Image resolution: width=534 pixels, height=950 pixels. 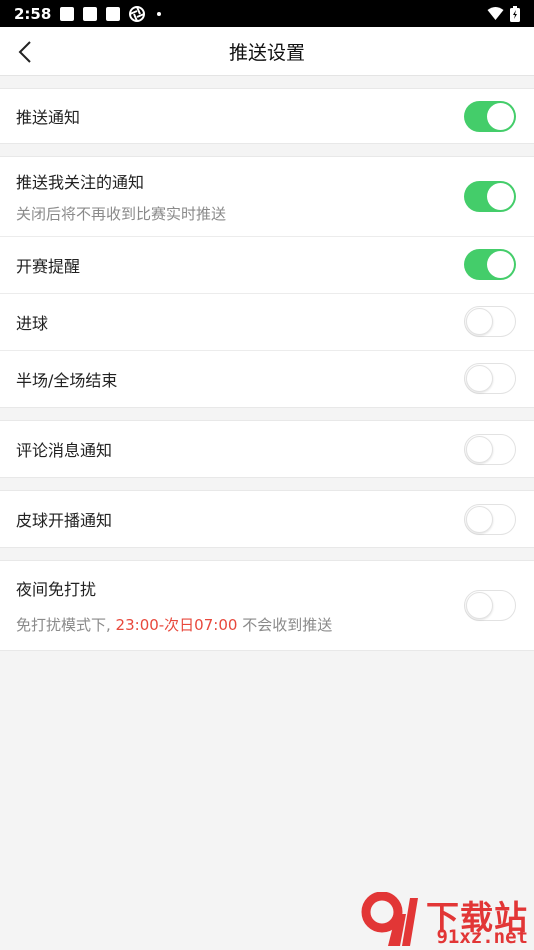 I want to click on aperture-icon, so click(x=137, y=13).